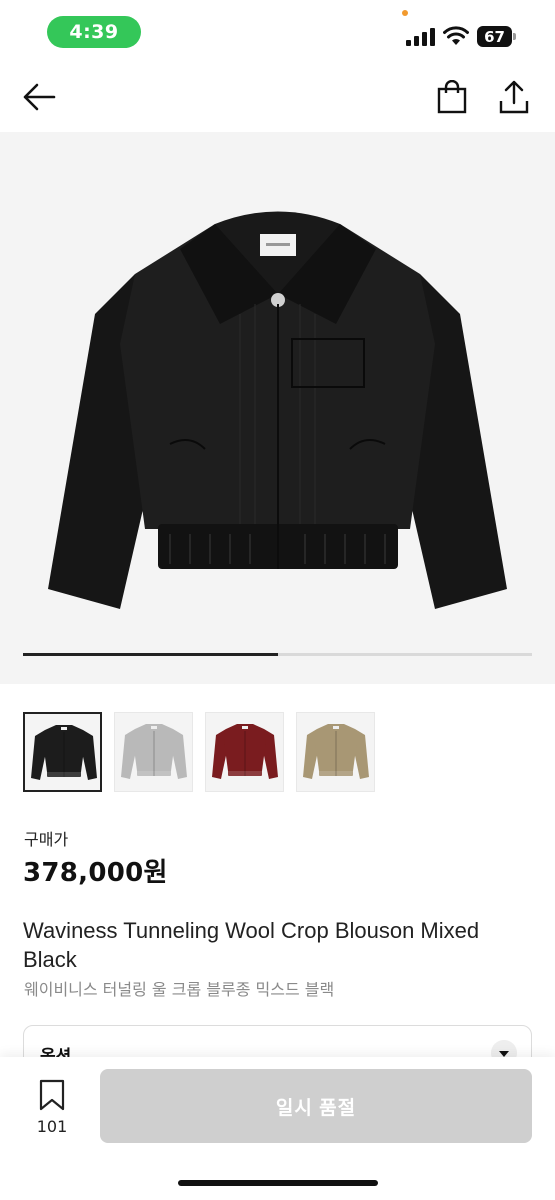  Describe the element at coordinates (277, 31) in the screenshot. I see `status-bar: 4:39 67` at that location.